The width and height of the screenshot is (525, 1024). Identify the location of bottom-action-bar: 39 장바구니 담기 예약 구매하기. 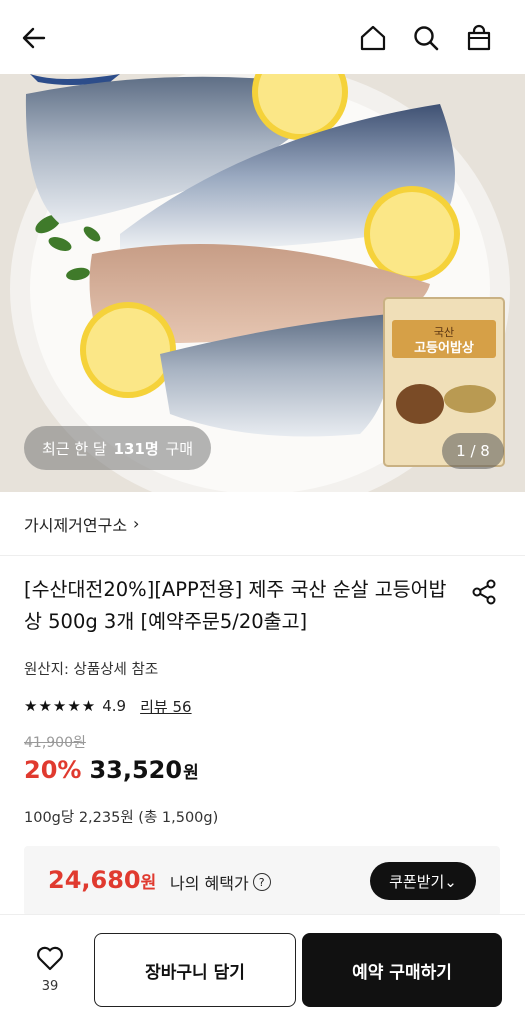
(262, 969).